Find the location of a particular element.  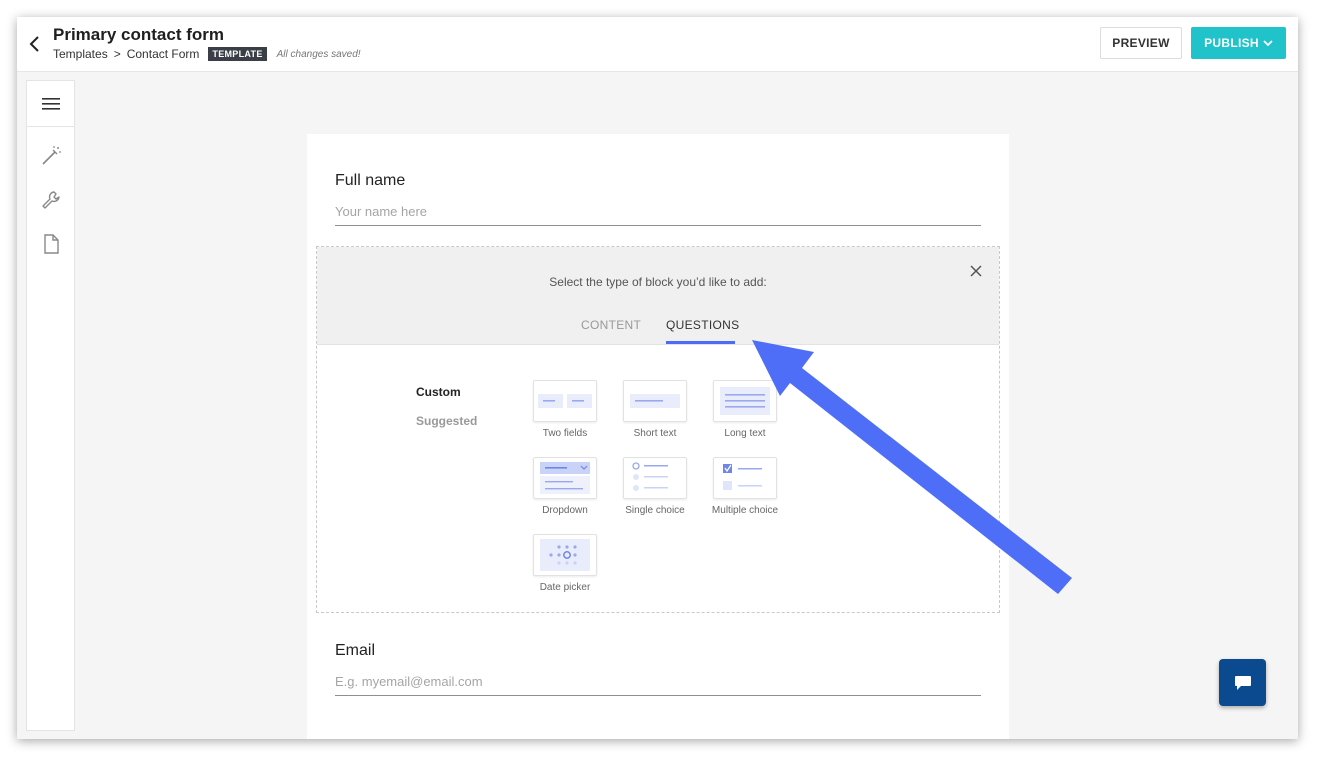

block-label: Single choice is located at coordinates (655, 510).